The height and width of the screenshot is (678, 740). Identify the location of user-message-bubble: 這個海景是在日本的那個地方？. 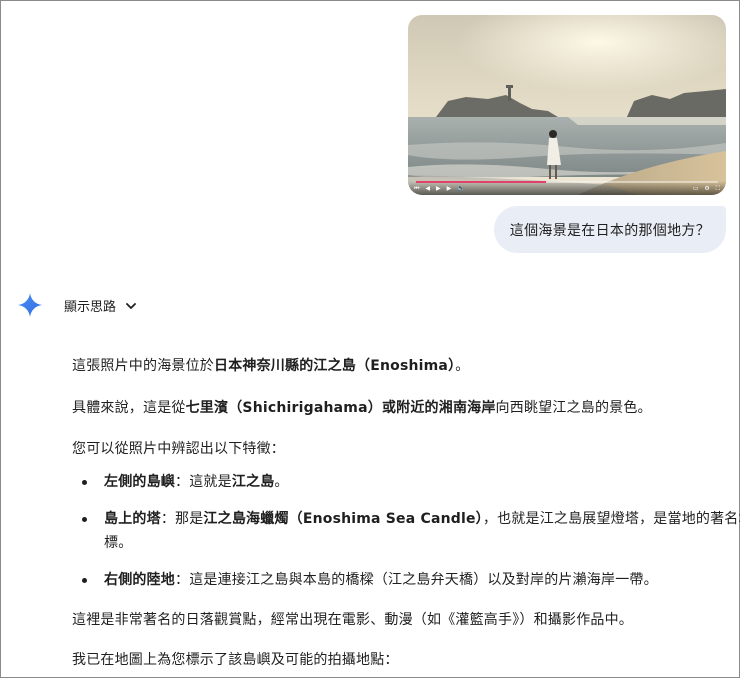
(609, 229).